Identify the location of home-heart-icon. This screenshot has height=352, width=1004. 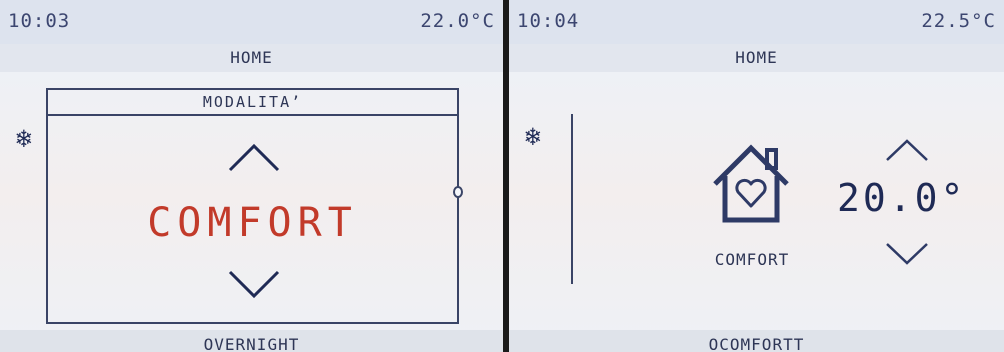
(751, 183).